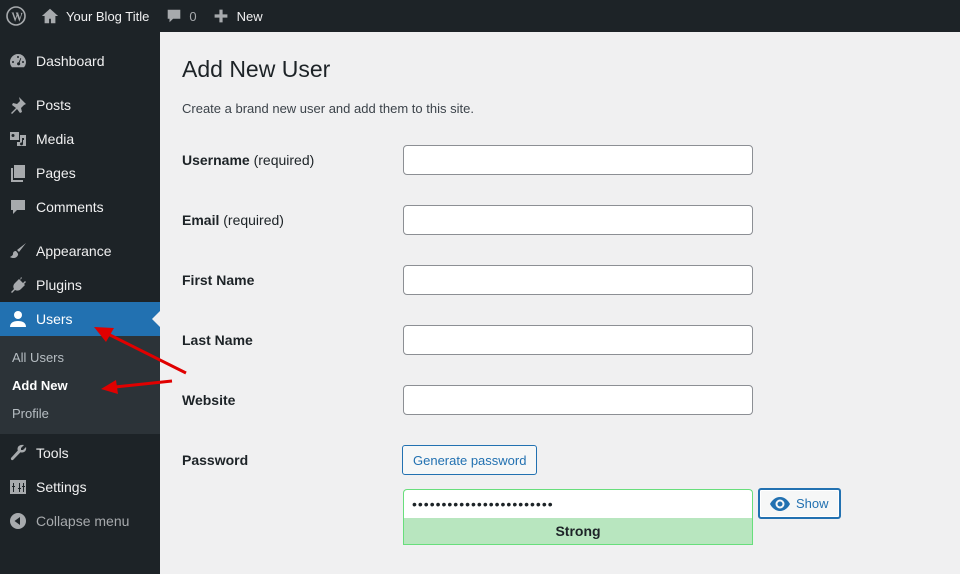  What do you see at coordinates (18, 487) in the screenshot?
I see `settings-icon` at bounding box center [18, 487].